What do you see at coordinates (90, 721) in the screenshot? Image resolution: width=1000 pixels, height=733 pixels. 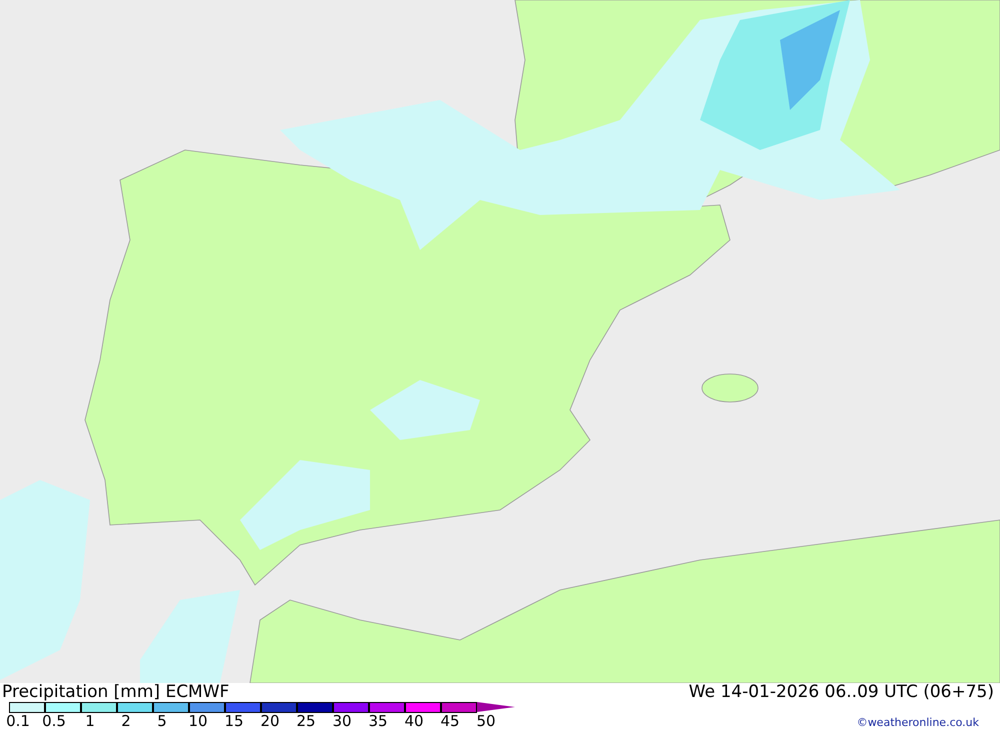 I see `legend-tick-label: 1` at bounding box center [90, 721].